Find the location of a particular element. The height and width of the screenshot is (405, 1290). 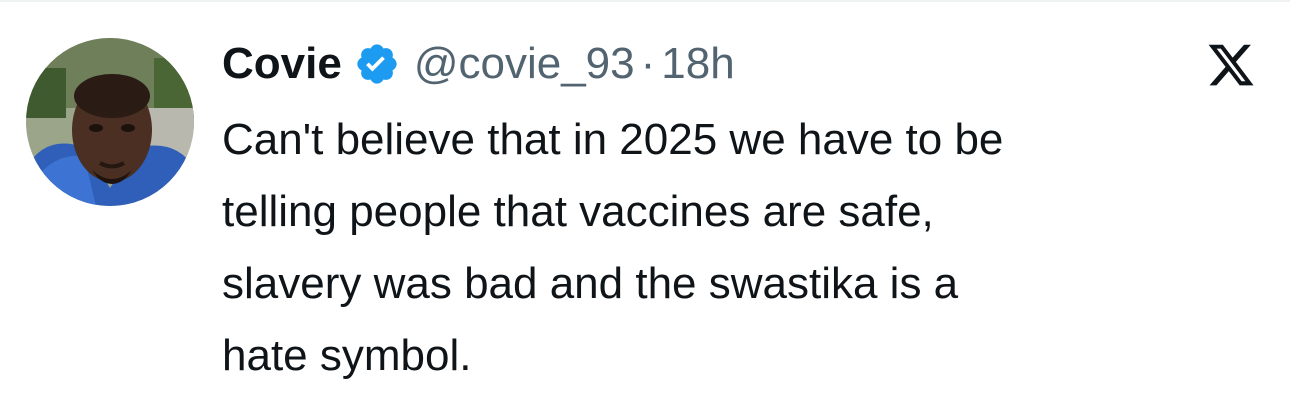

x-logo-icon is located at coordinates (1231, 65).